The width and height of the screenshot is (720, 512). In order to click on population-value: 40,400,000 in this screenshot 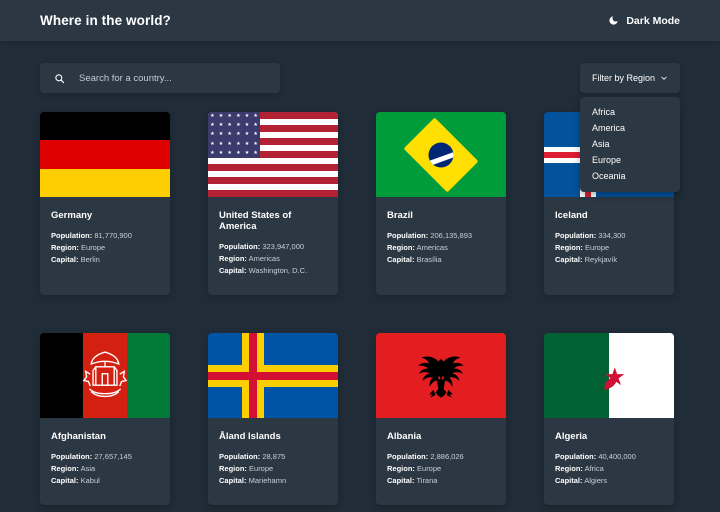, I will do `click(617, 456)`.